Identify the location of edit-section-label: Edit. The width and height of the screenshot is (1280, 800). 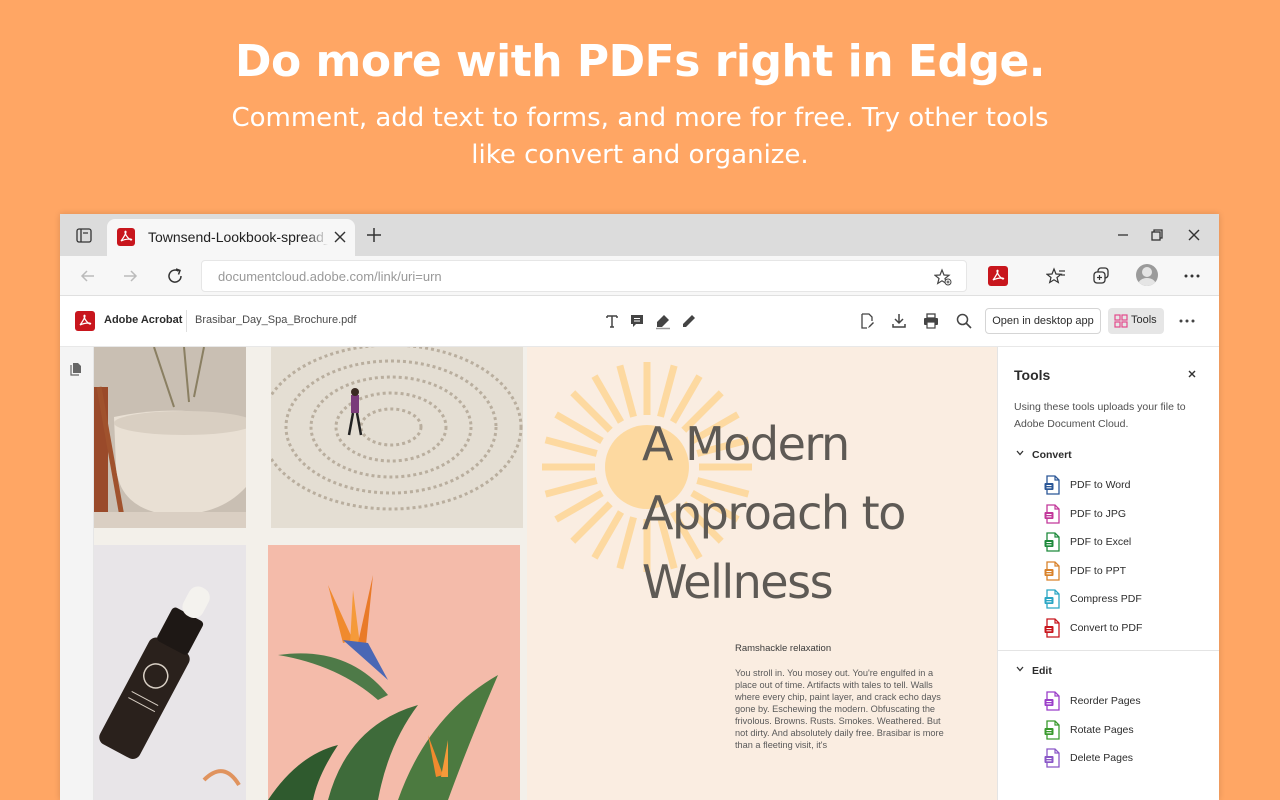
(1042, 671).